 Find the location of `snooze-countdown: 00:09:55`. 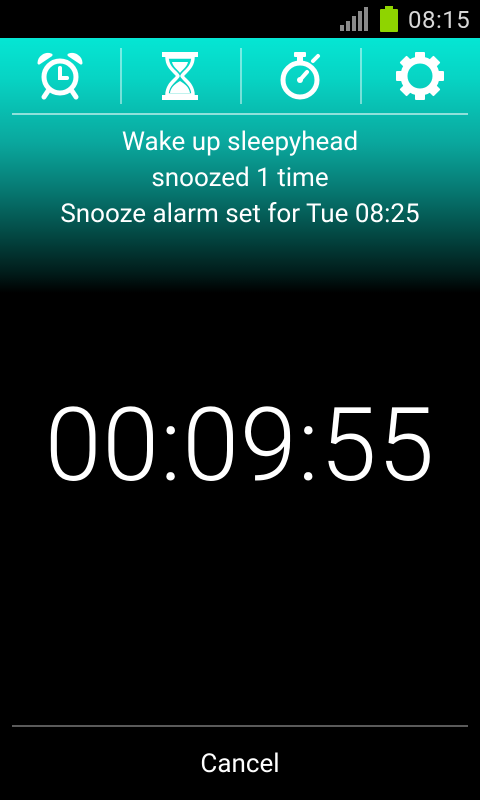

snooze-countdown: 00:09:55 is located at coordinates (240, 445).